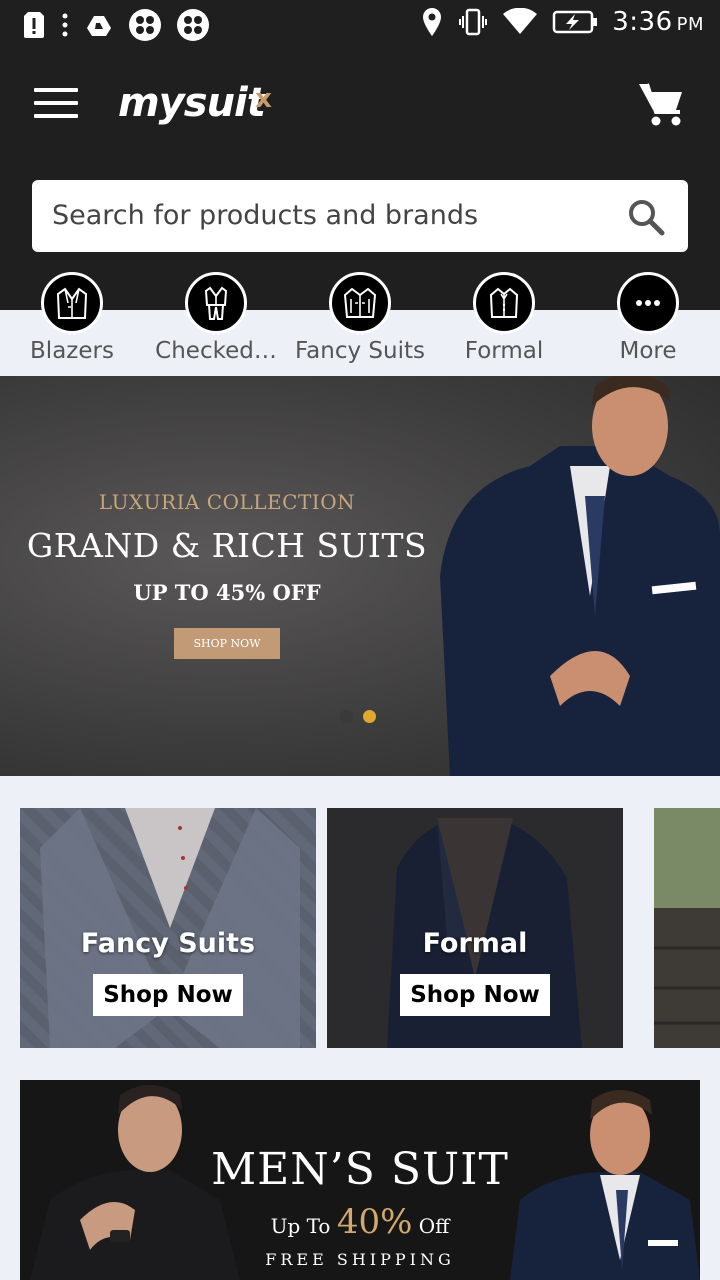  I want to click on promo-banner: MEN’S SUIT Up To 40% Off FREE SHIPPING, so click(360, 1180).